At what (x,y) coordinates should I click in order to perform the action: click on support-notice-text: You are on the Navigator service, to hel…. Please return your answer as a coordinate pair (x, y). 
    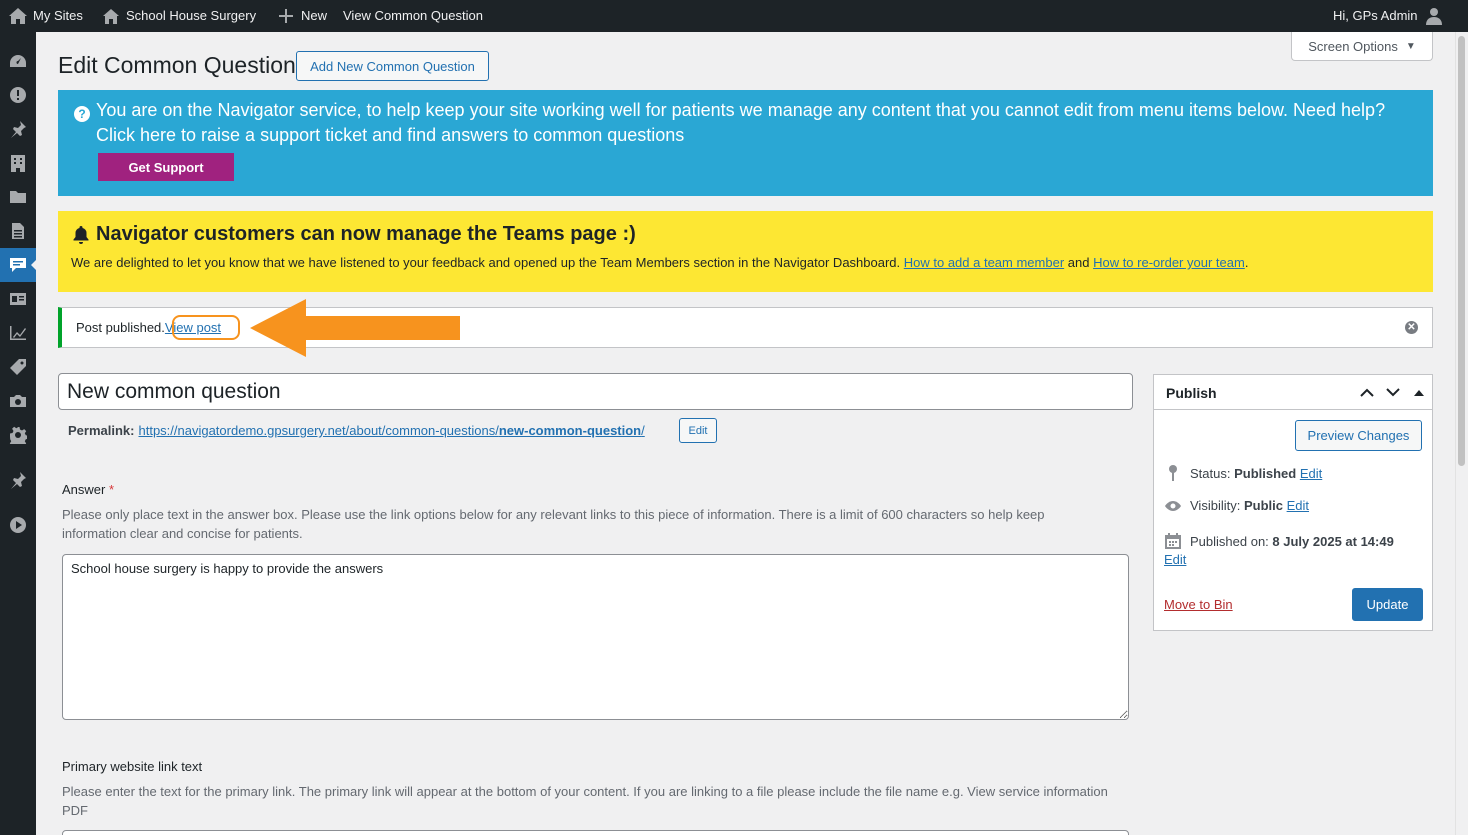
    Looking at the image, I should click on (756, 123).